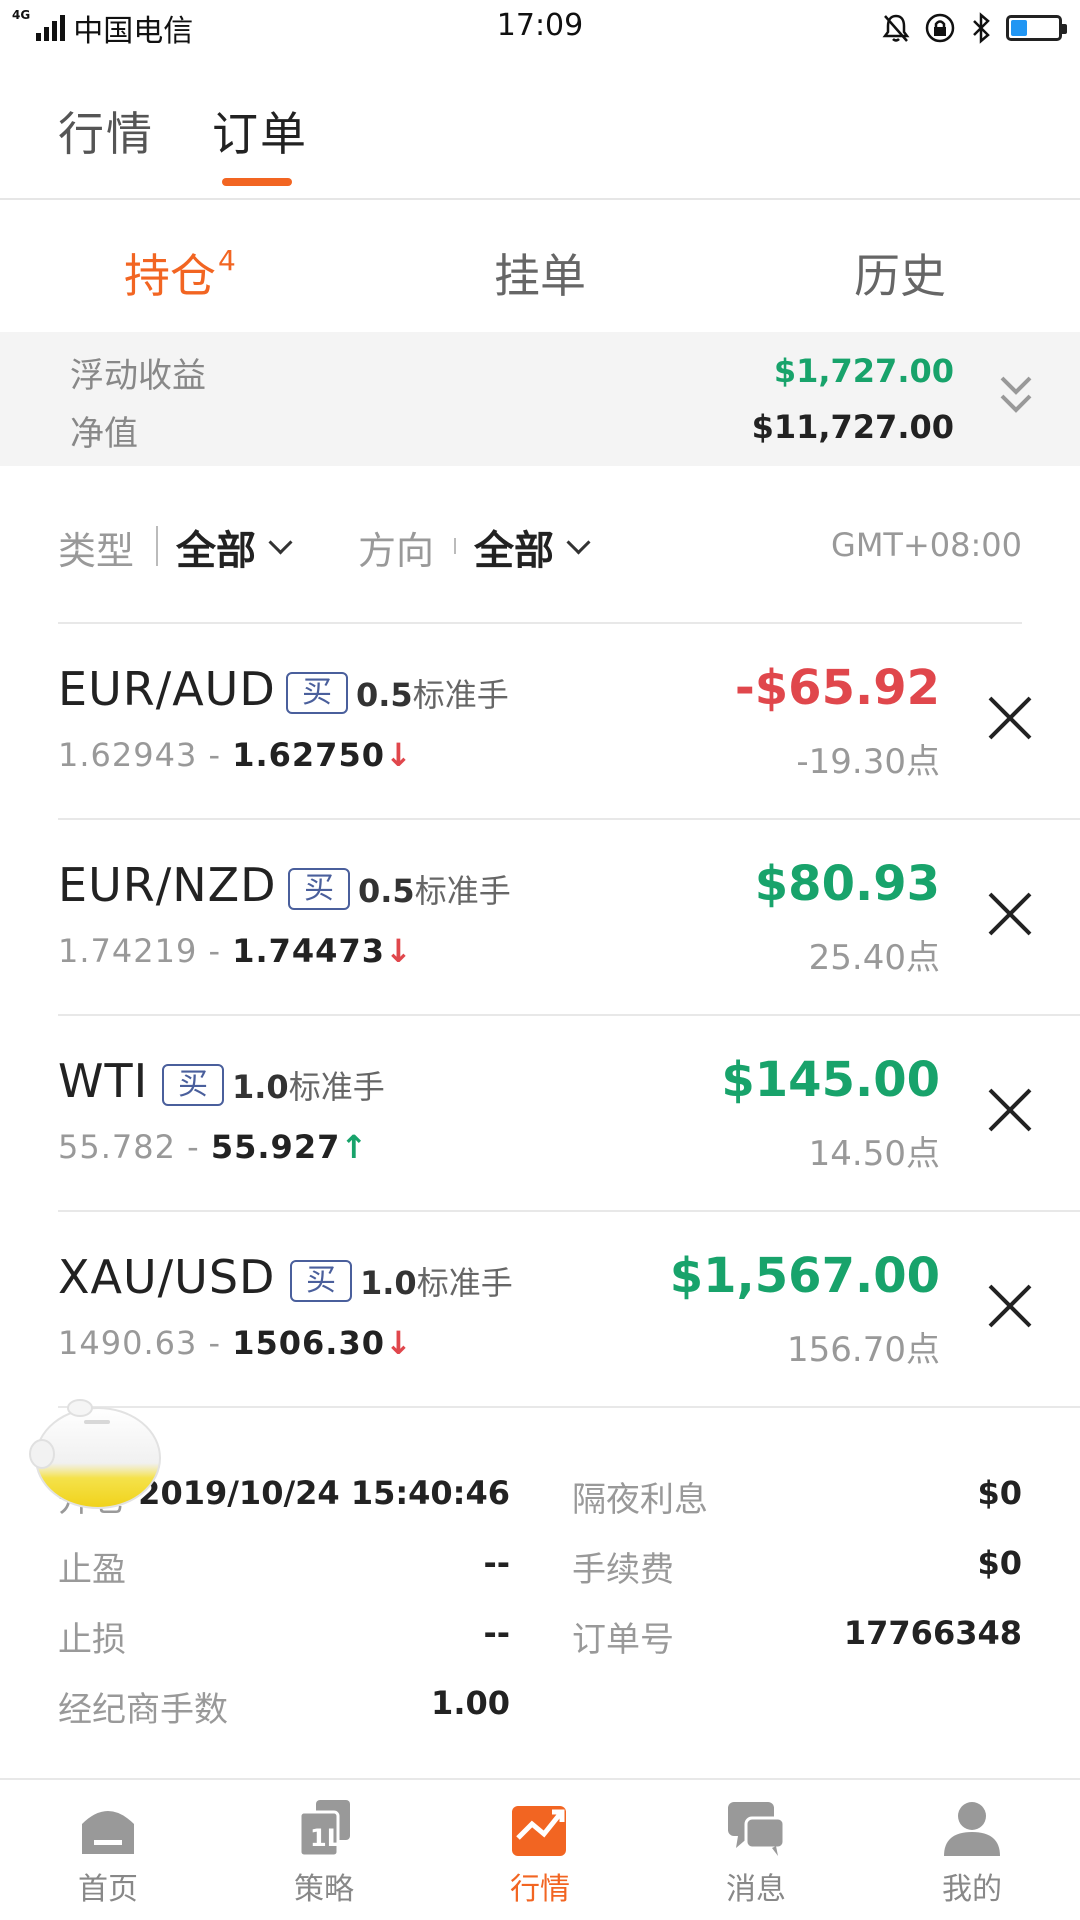 The width and height of the screenshot is (1080, 1920). I want to click on open-price: 1490.63, so click(128, 1343).